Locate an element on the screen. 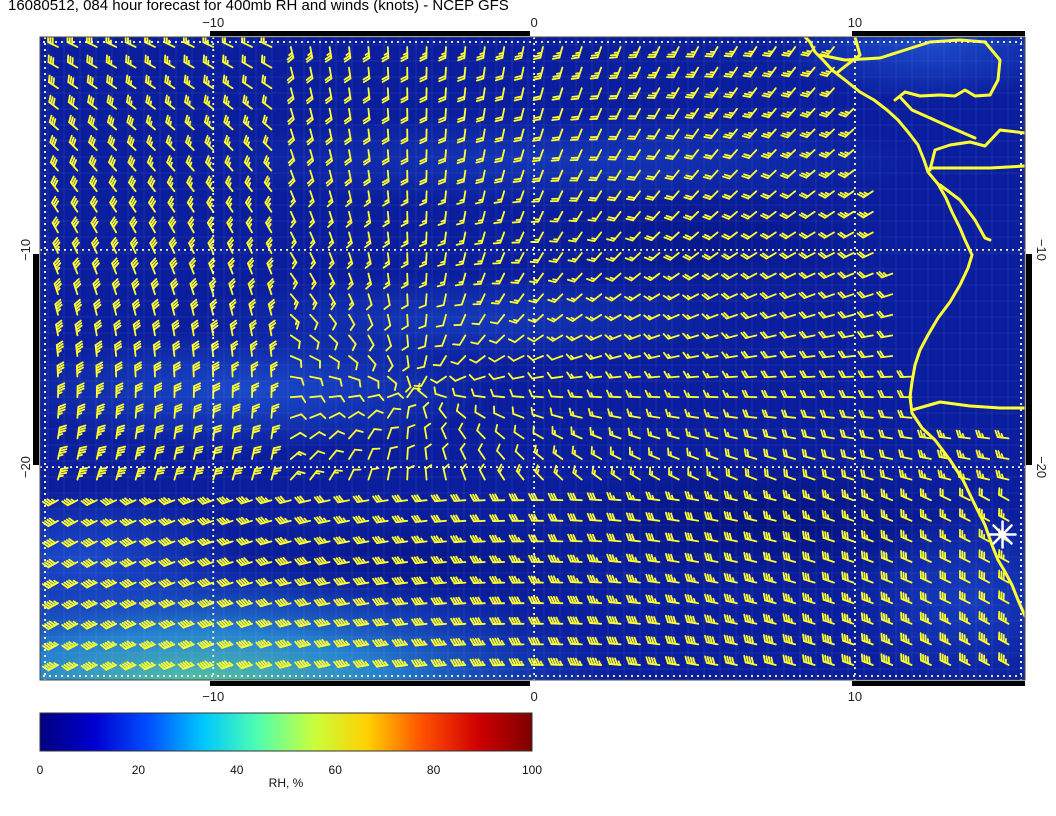 This screenshot has width=1056, height=816. colorbar-tick: 40 is located at coordinates (237, 770).